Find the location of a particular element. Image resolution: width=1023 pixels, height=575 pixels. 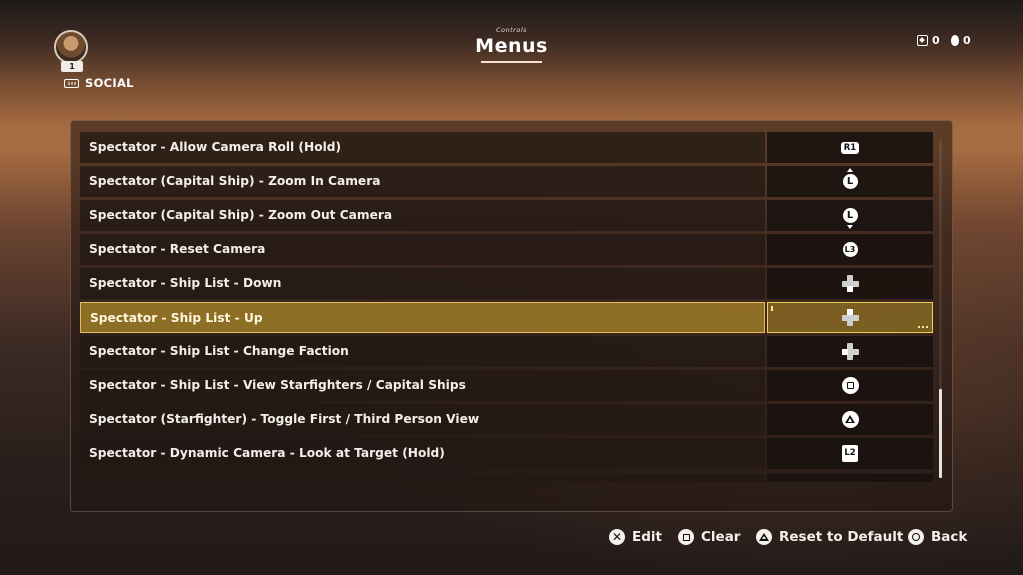

social-button: SOCIAL is located at coordinates (99, 83).